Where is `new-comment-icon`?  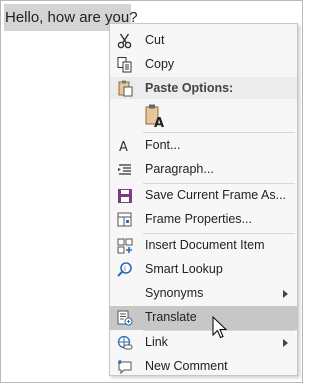 new-comment-icon is located at coordinates (125, 367).